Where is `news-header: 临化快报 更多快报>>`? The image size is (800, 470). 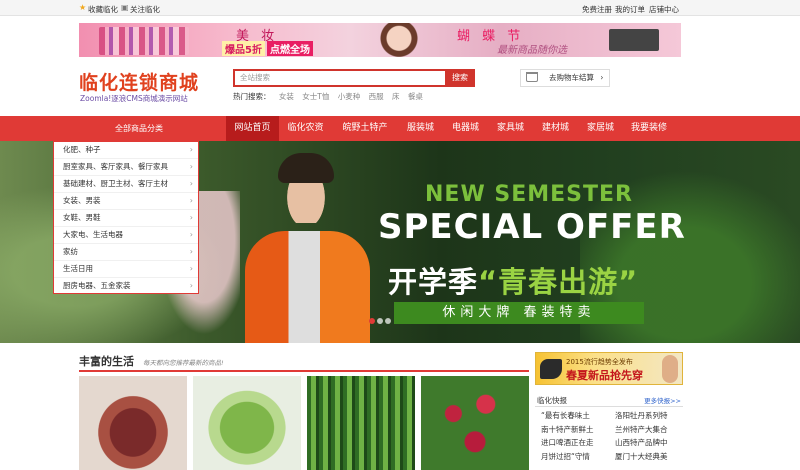 news-header: 临化快报 更多快报>> is located at coordinates (609, 400).